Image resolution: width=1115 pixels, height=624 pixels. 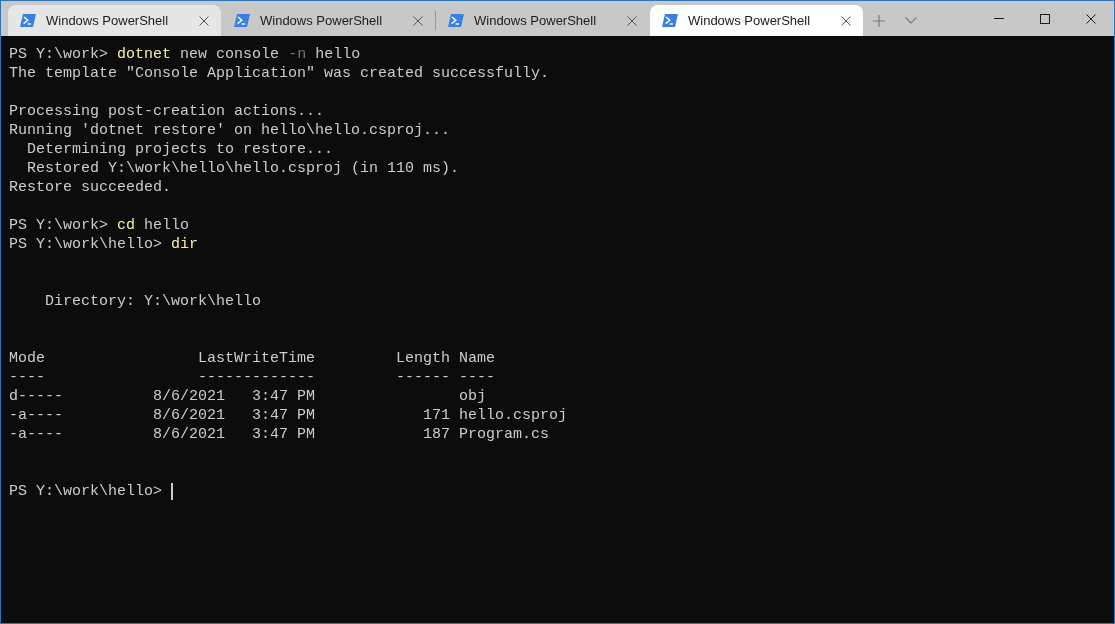 What do you see at coordinates (27, 358) in the screenshot?
I see `column-header: Mode` at bounding box center [27, 358].